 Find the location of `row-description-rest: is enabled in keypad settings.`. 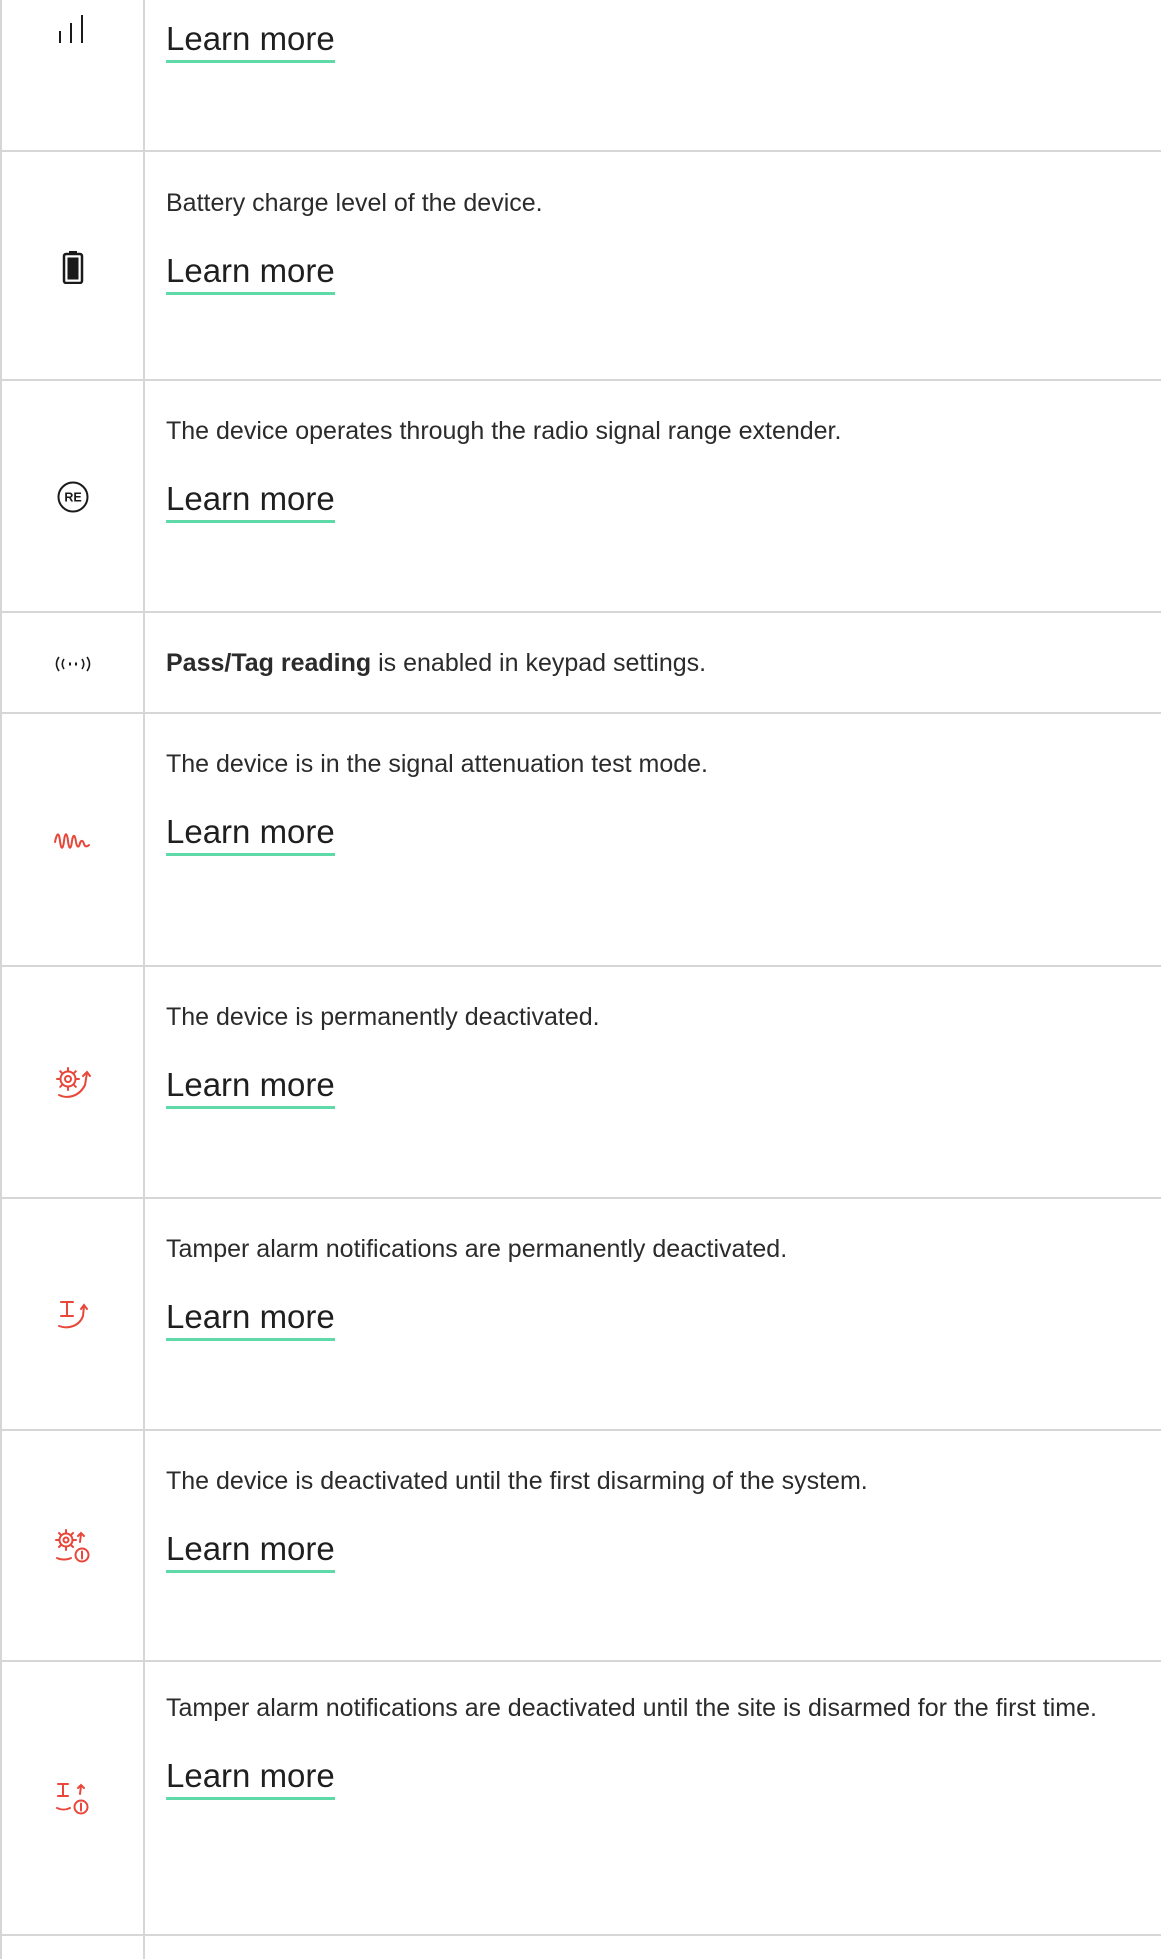

row-description-rest: is enabled in keypad settings. is located at coordinates (539, 663).